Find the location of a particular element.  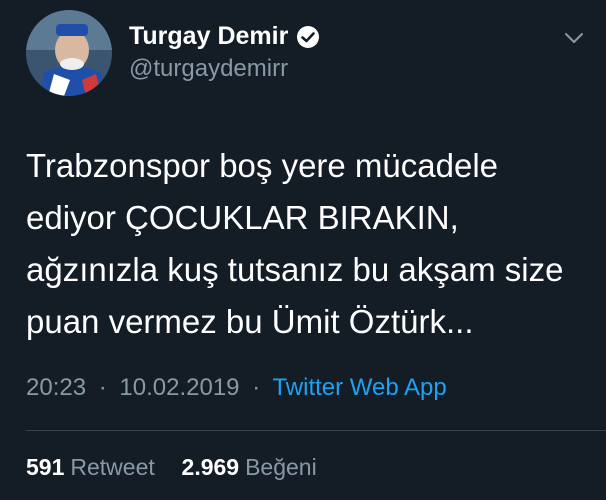

author-handle: @turgaydemirr is located at coordinates (208, 69).